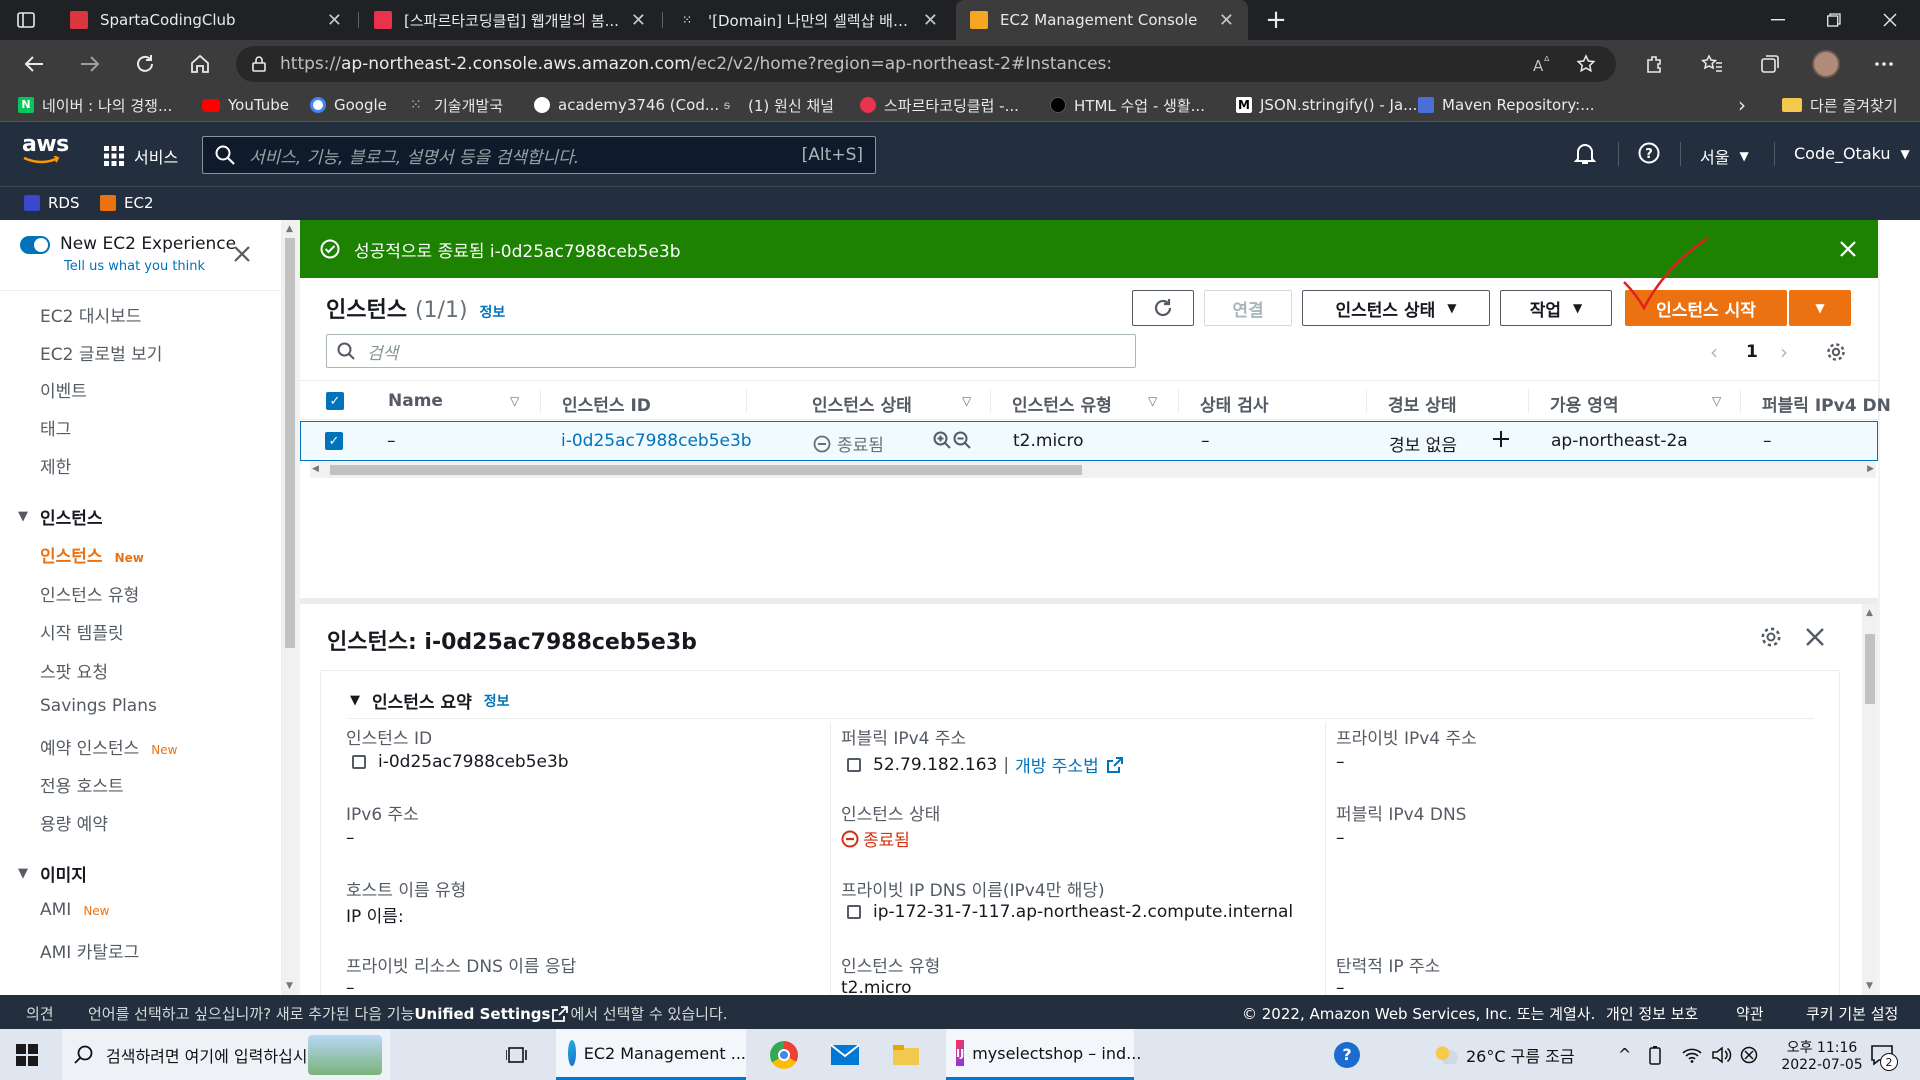  Describe the element at coordinates (862, 403) in the screenshot. I see `col-instance-state: 인스턴스 상태` at that location.